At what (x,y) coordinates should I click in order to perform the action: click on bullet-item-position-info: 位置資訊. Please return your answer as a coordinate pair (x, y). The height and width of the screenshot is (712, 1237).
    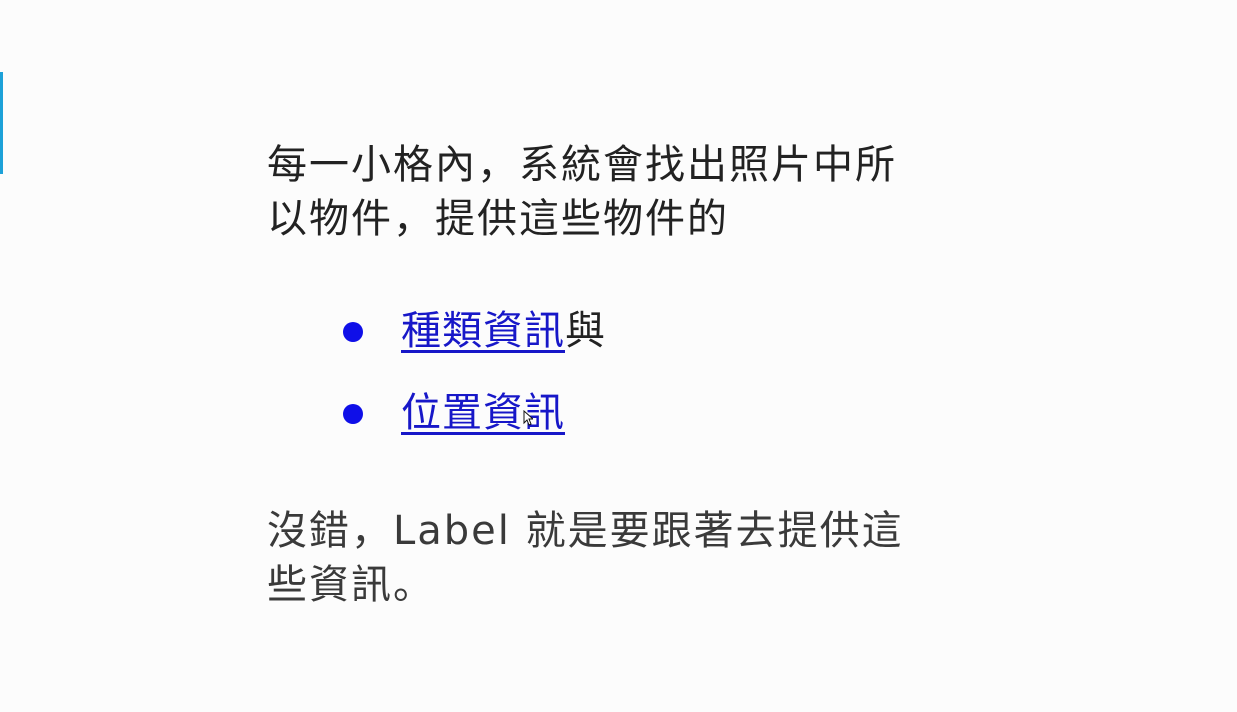
    Looking at the image, I should click on (597, 413).